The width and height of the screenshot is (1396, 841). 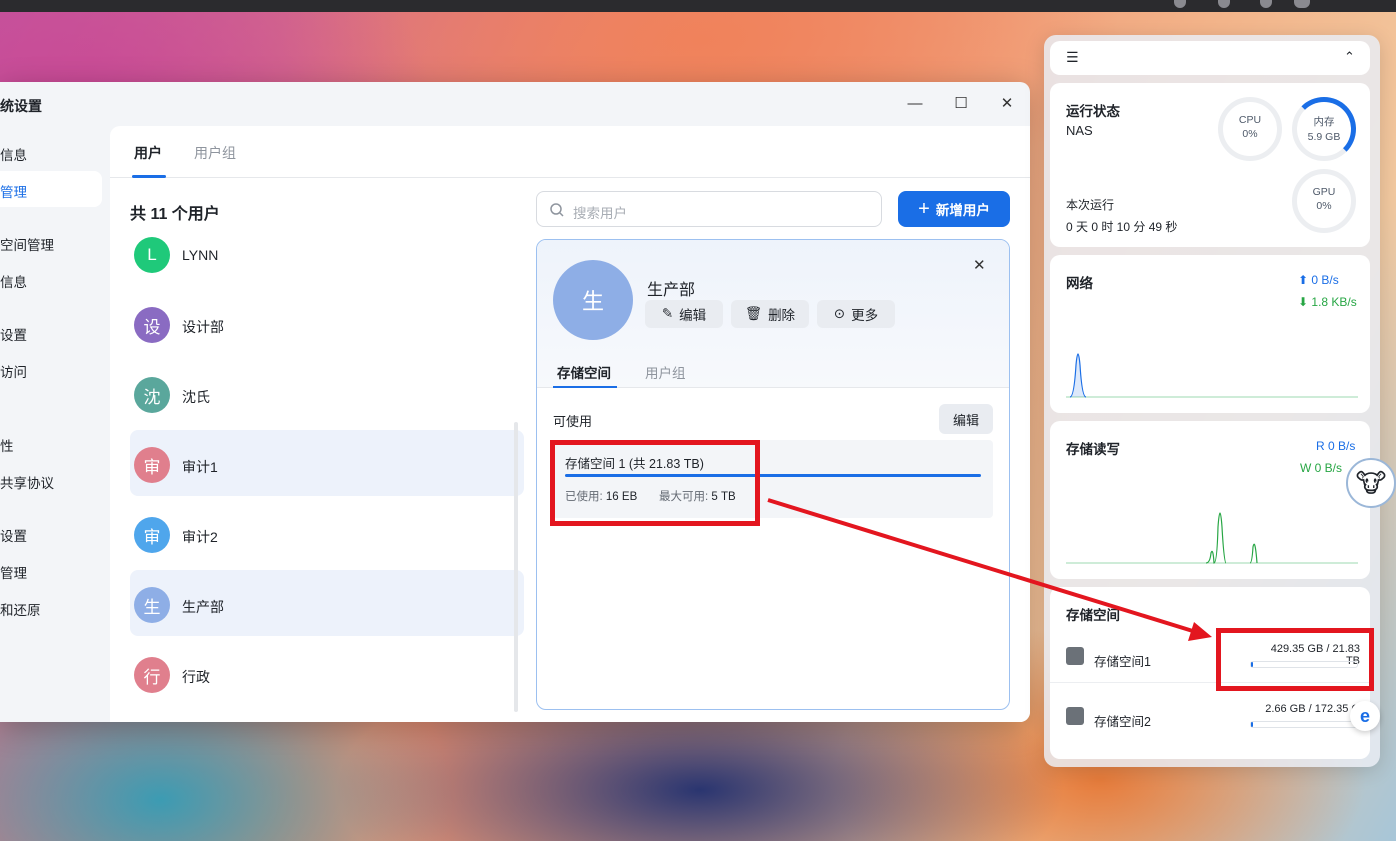 I want to click on annotation-arrow, so click(x=989, y=569).